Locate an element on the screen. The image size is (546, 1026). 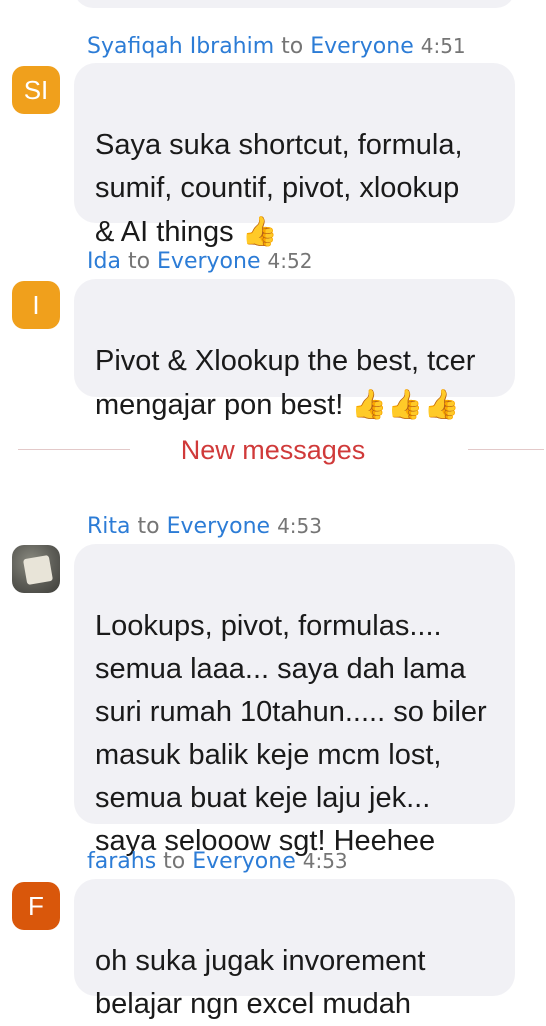
timestamp: 4:51 is located at coordinates (443, 46).